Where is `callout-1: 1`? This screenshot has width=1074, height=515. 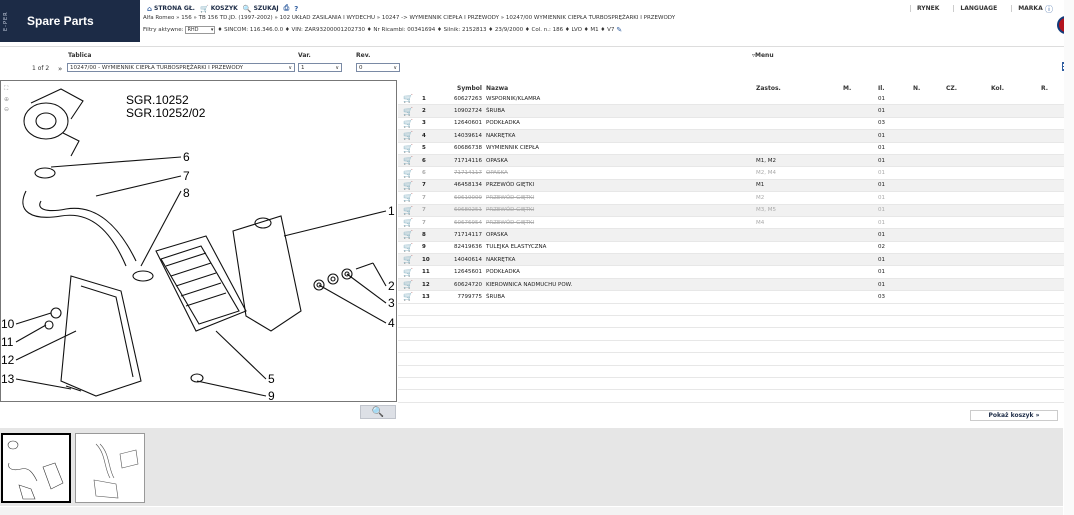 callout-1: 1 is located at coordinates (391, 211).